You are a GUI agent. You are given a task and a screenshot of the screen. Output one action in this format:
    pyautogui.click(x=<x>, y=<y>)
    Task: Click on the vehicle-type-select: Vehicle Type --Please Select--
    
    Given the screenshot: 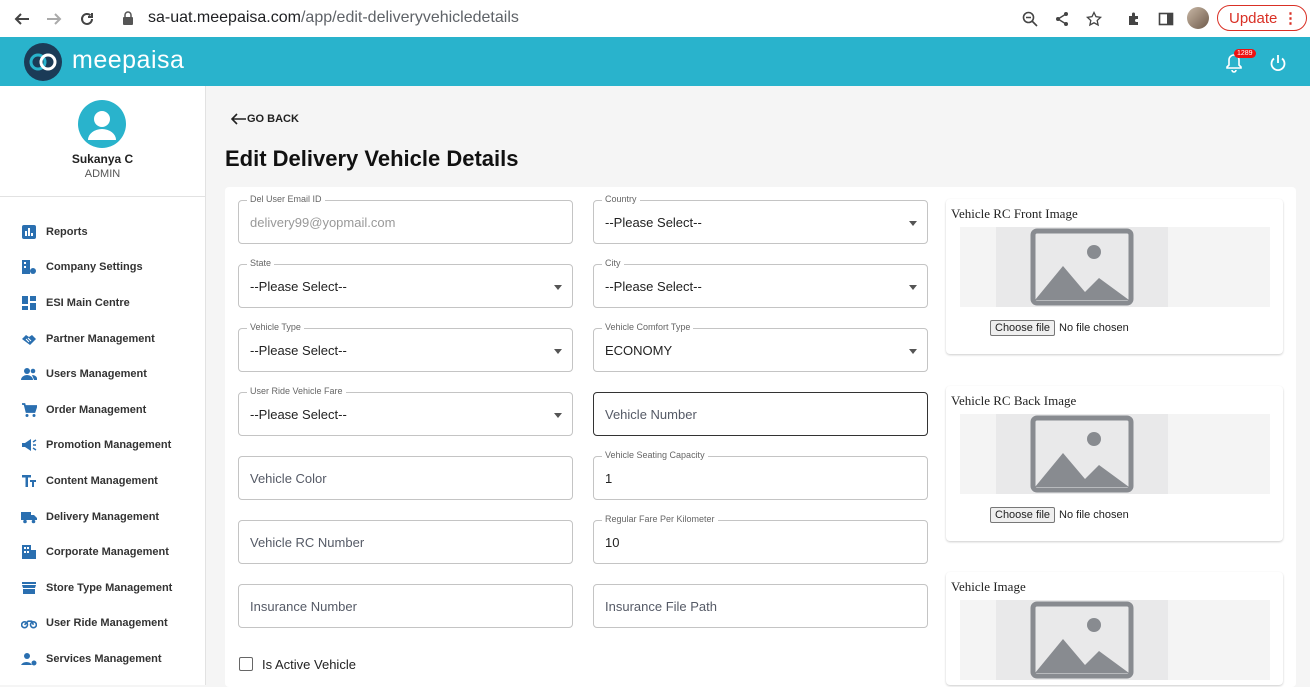 What is the action you would take?
    pyautogui.click(x=405, y=347)
    